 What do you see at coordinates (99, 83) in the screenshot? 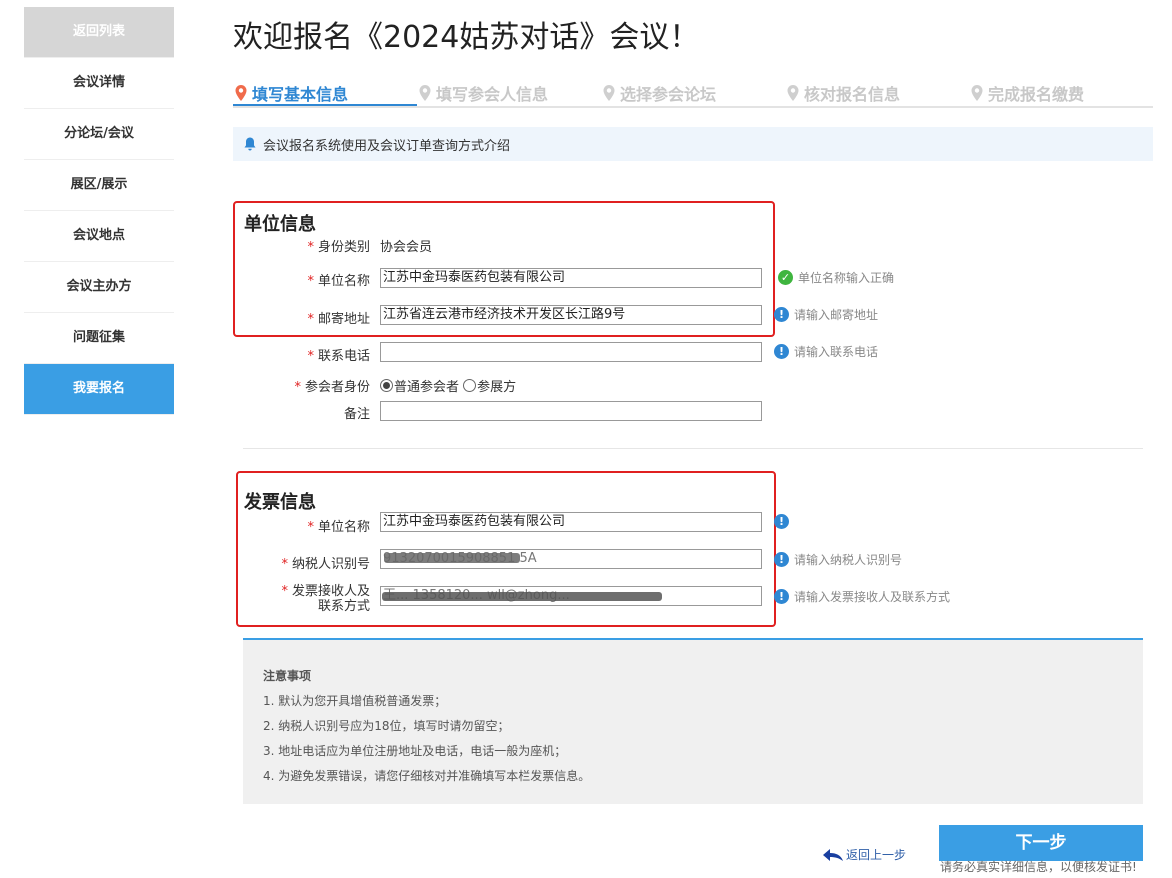
I see `sidebar-item-meeting-details: 会议详情` at bounding box center [99, 83].